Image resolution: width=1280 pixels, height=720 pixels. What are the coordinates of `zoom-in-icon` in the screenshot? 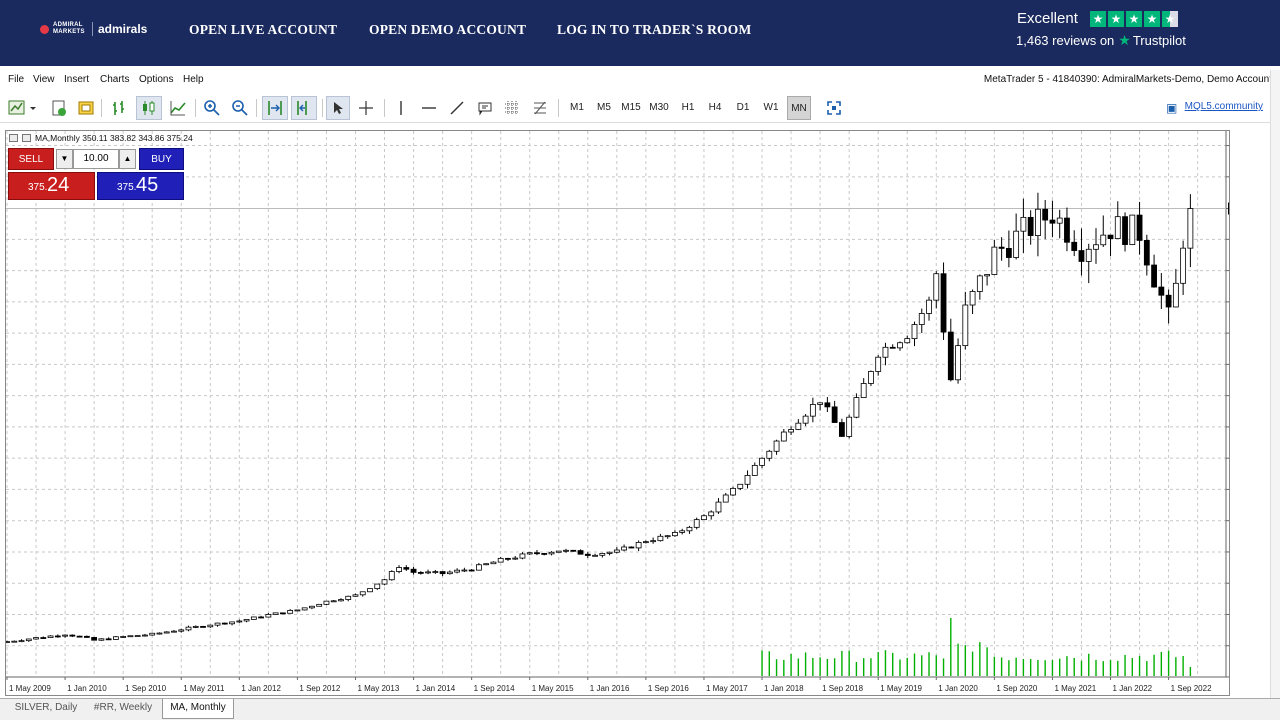 It's located at (212, 108).